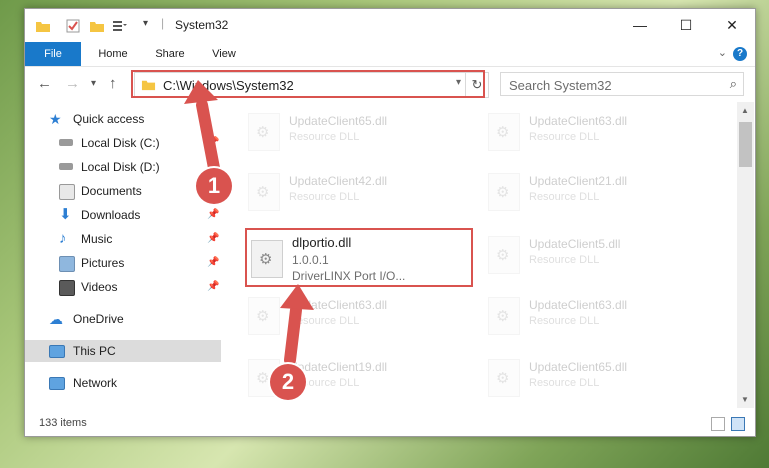 Image resolution: width=769 pixels, height=468 pixels. I want to click on vertical-scrollbar: ▲ ▼, so click(745, 255).